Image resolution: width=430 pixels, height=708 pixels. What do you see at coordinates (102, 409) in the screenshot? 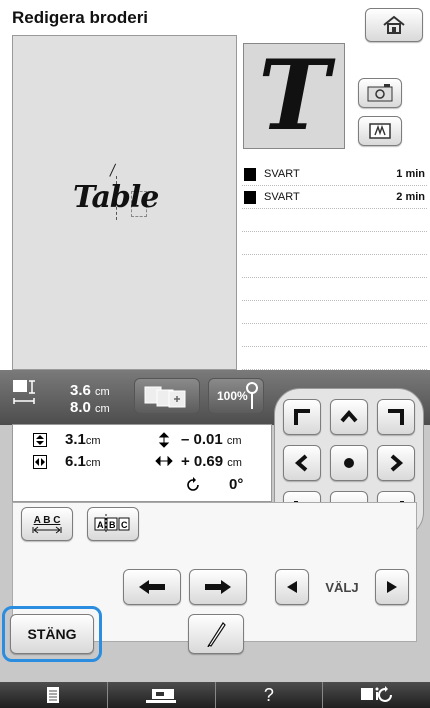
I see `width-unit: cm` at bounding box center [102, 409].